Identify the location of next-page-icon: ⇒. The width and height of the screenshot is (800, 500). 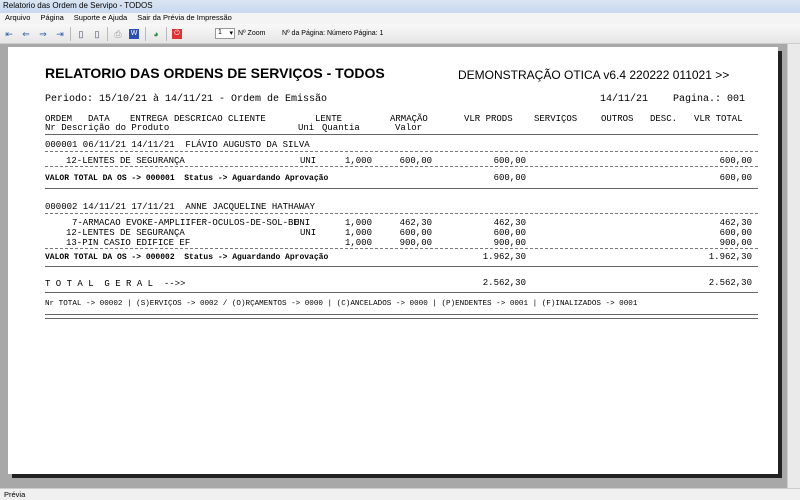
(43, 34).